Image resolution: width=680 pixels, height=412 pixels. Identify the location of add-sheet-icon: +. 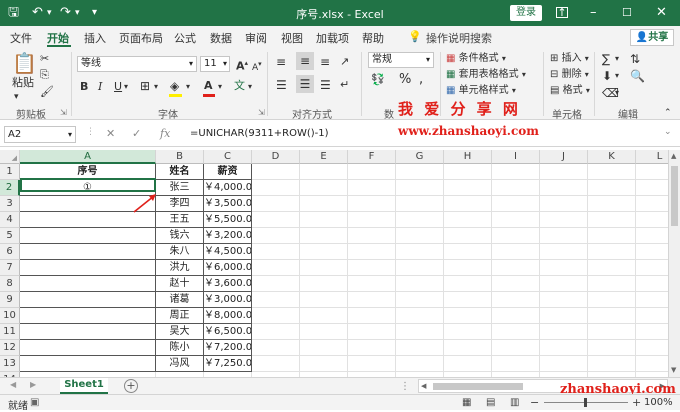
(131, 386).